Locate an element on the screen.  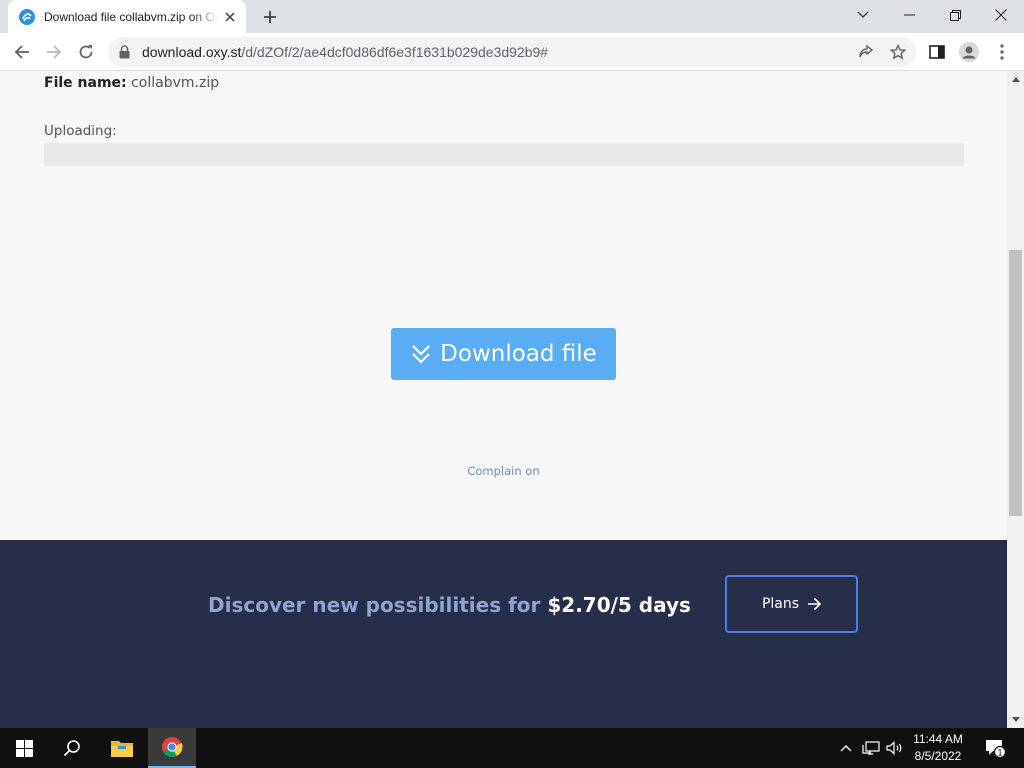
lock-icon is located at coordinates (124, 52).